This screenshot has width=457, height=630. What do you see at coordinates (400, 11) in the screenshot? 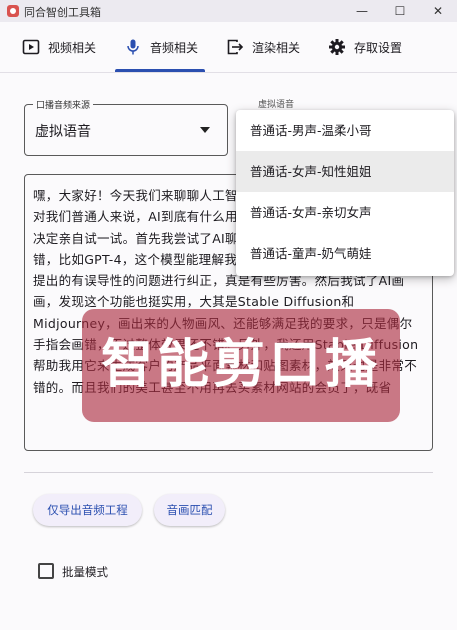
I see `maximize-button: ☐` at bounding box center [400, 11].